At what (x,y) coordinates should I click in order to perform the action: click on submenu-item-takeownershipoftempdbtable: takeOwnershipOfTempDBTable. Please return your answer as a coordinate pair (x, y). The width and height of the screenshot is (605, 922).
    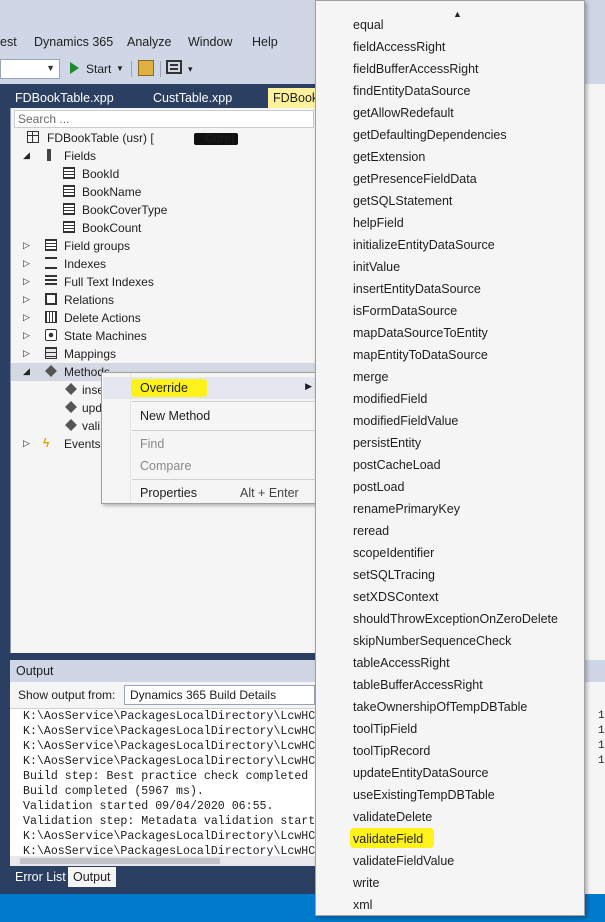
    Looking at the image, I should click on (440, 707).